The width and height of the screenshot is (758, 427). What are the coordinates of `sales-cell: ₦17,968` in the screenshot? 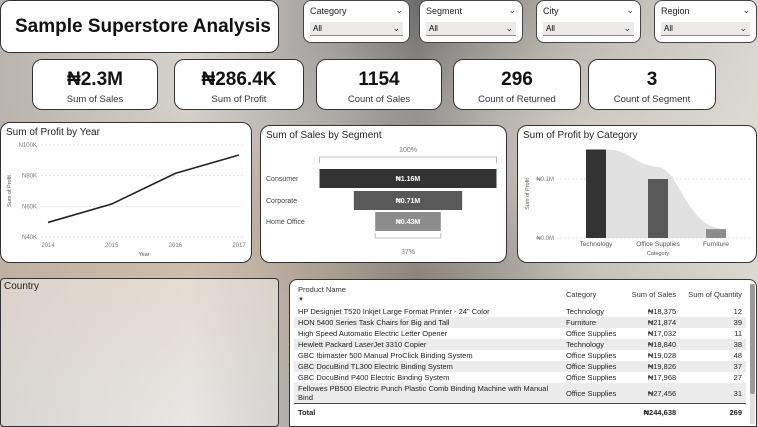 It's located at (662, 377).